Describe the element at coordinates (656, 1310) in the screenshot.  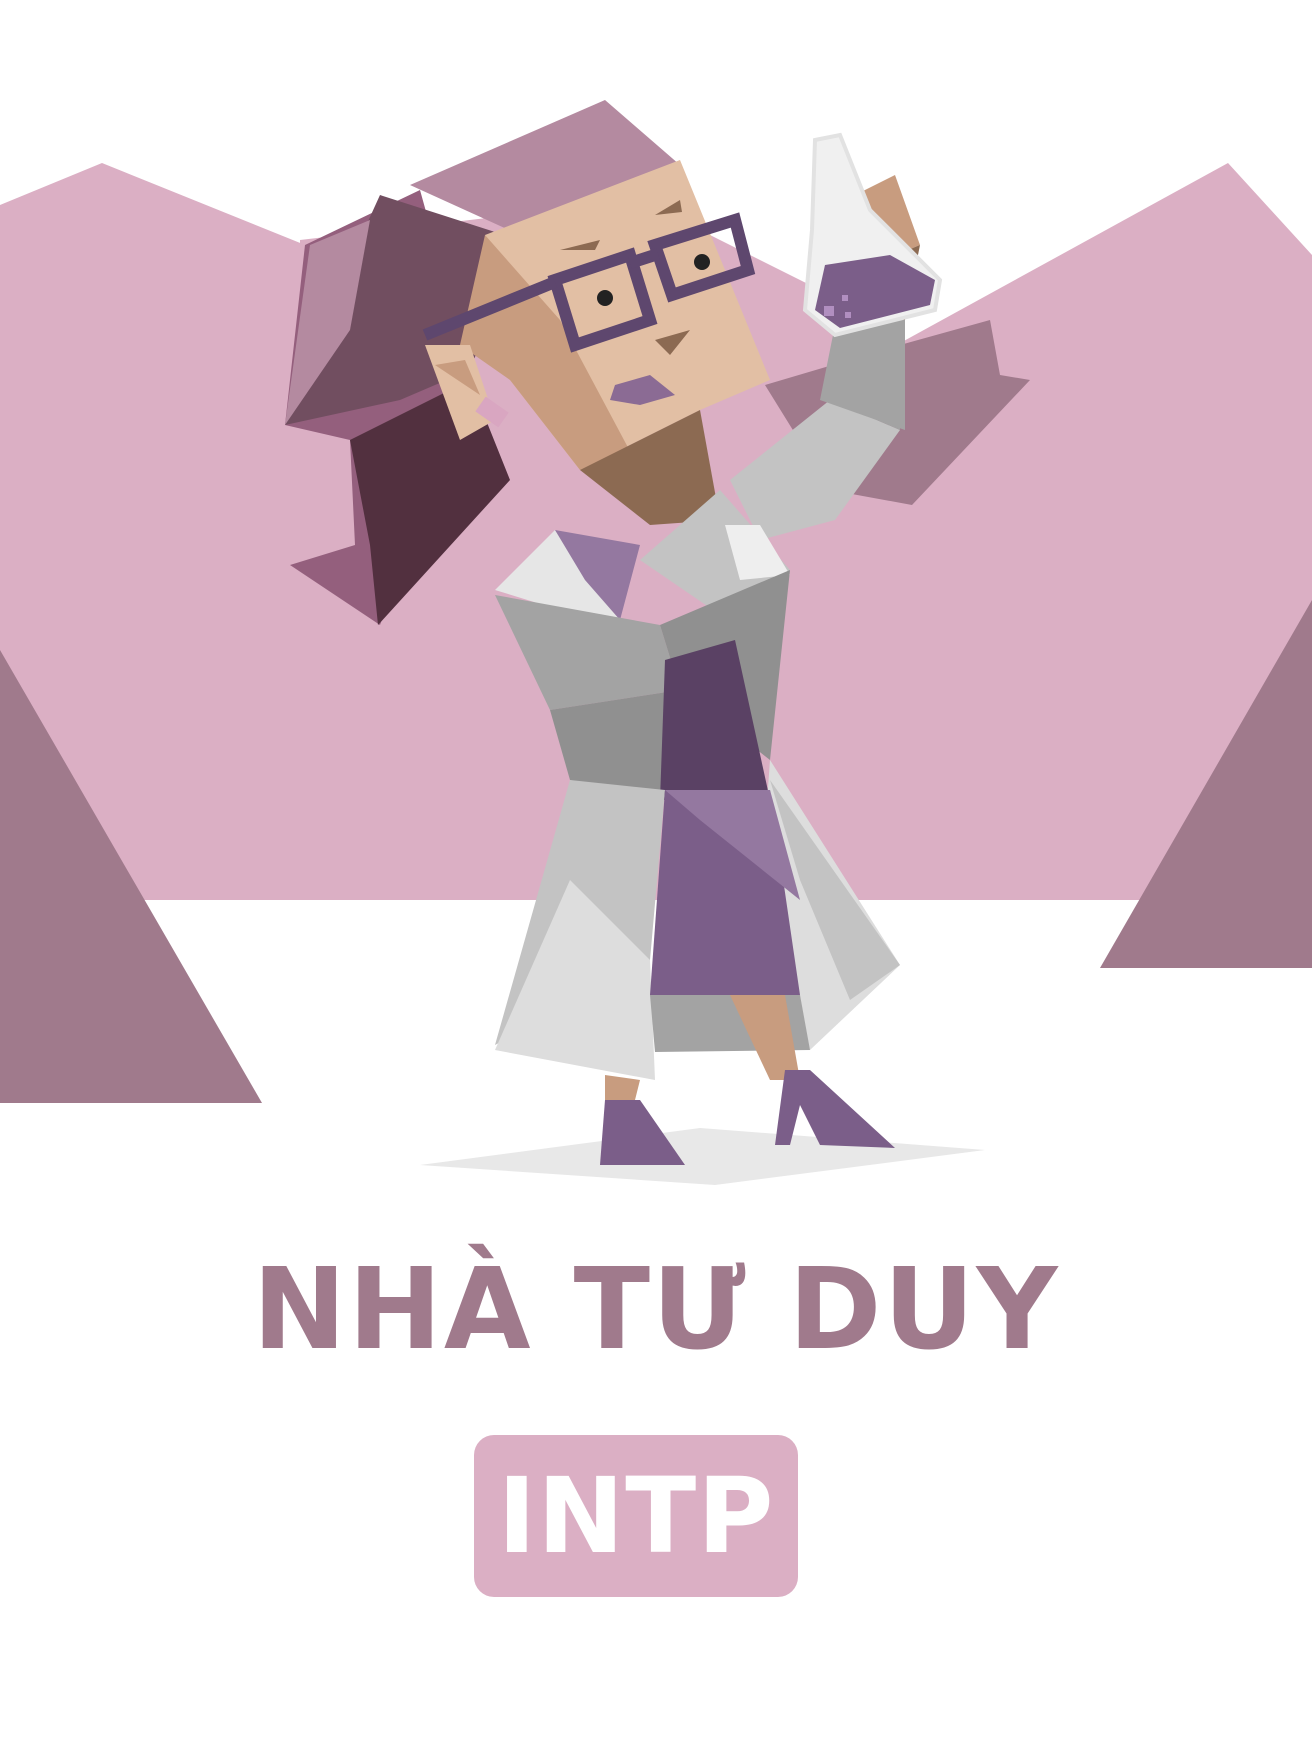
I see `personality-name: NHÀ TƯ DUY` at that location.